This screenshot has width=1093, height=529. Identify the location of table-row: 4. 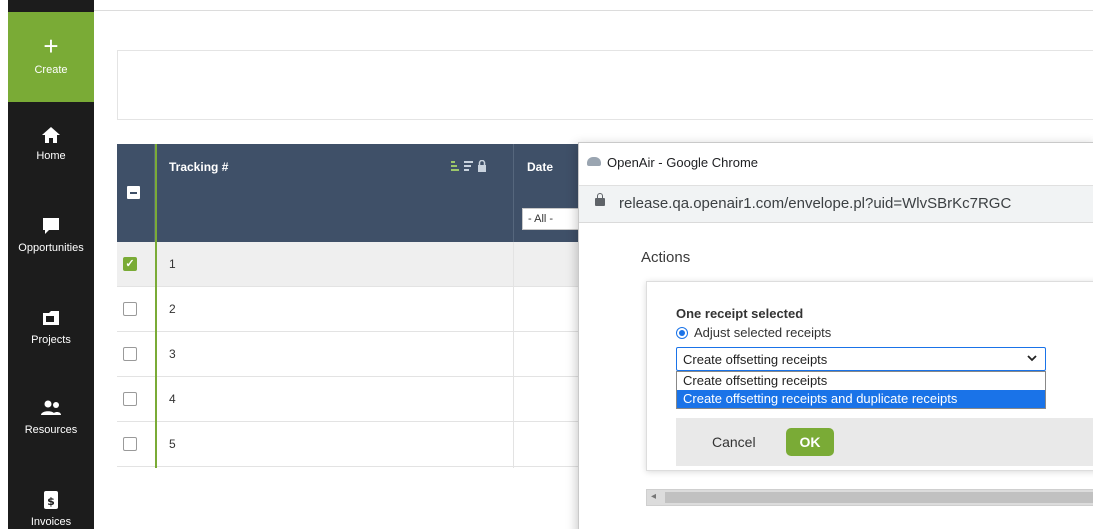
(352, 400).